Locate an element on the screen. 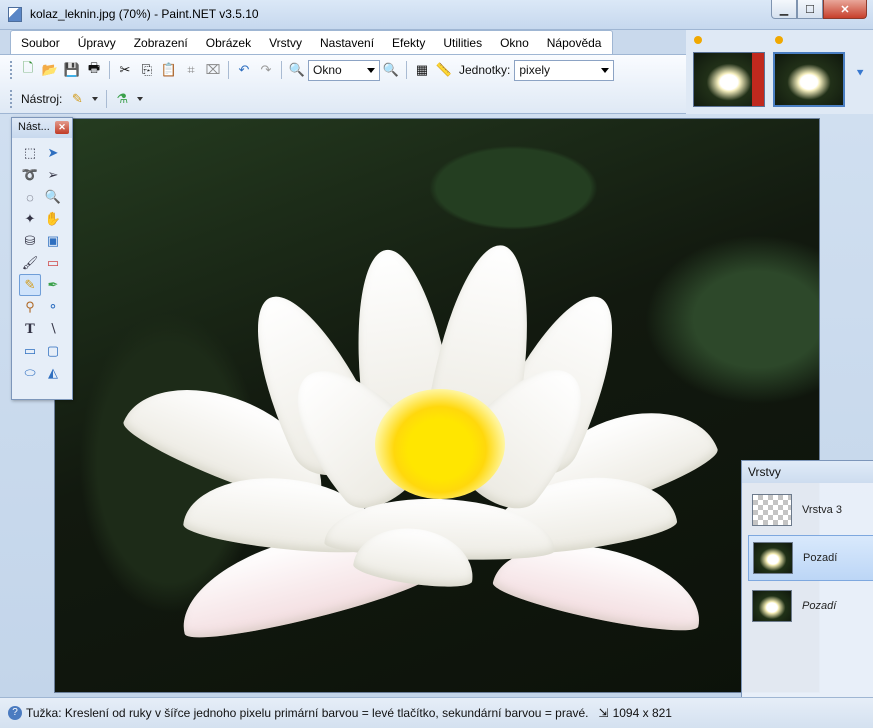 This screenshot has height=728, width=873. minimize-icon: ▁ is located at coordinates (784, 9).